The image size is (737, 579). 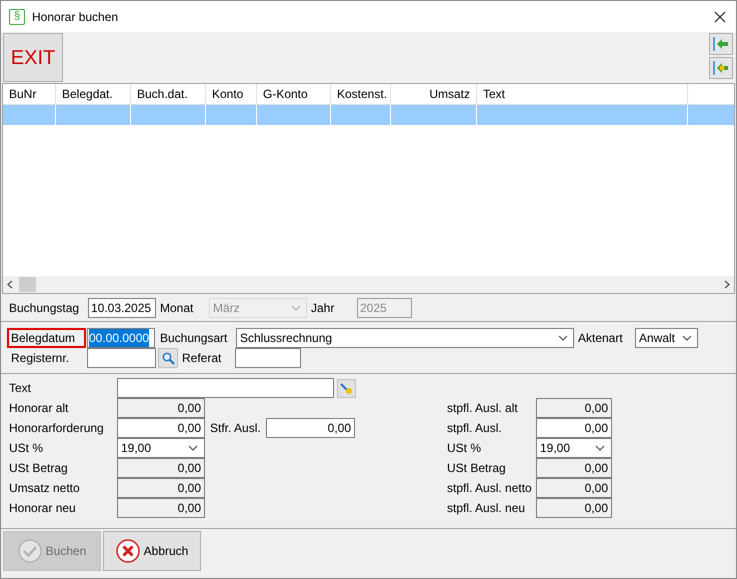 What do you see at coordinates (39, 408) in the screenshot?
I see `field-label: Honorar alt` at bounding box center [39, 408].